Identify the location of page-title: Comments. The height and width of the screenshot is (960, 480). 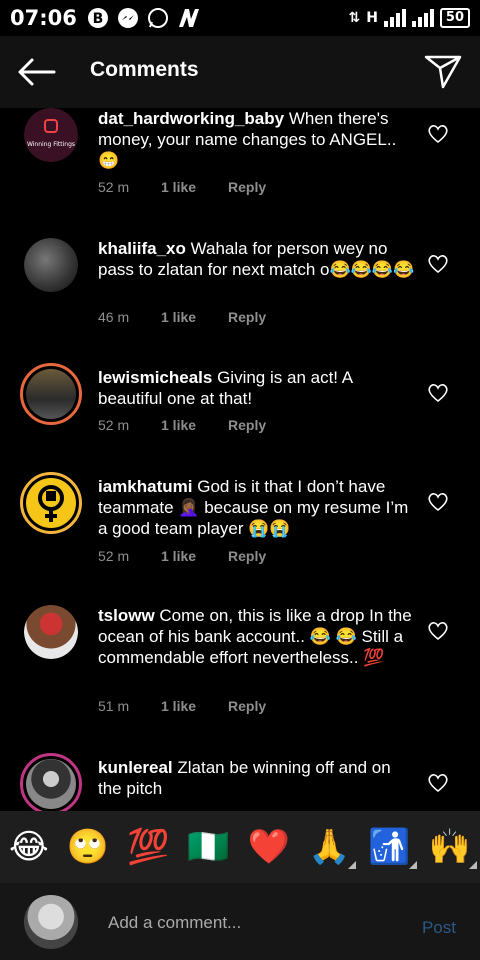
(144, 69).